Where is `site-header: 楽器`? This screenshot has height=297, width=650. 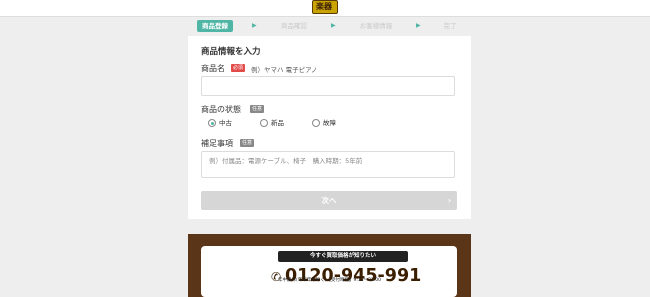 site-header: 楽器 is located at coordinates (325, 8).